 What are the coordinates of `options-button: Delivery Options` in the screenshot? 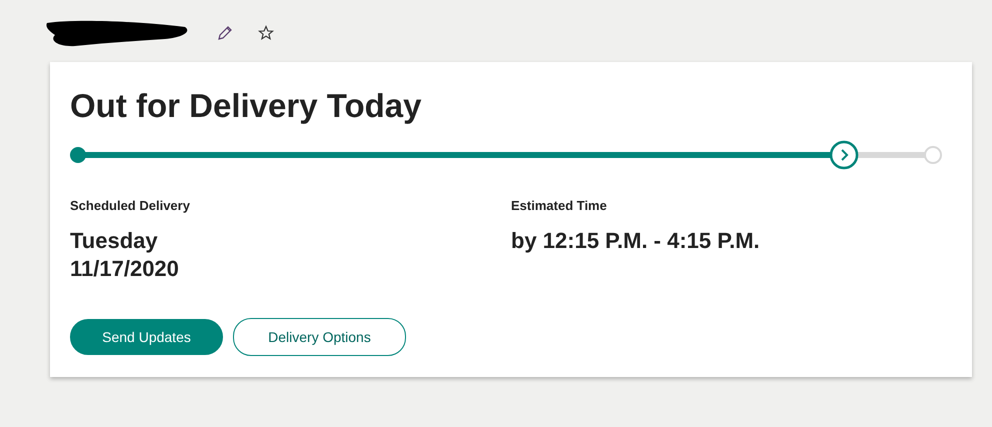 It's located at (319, 337).